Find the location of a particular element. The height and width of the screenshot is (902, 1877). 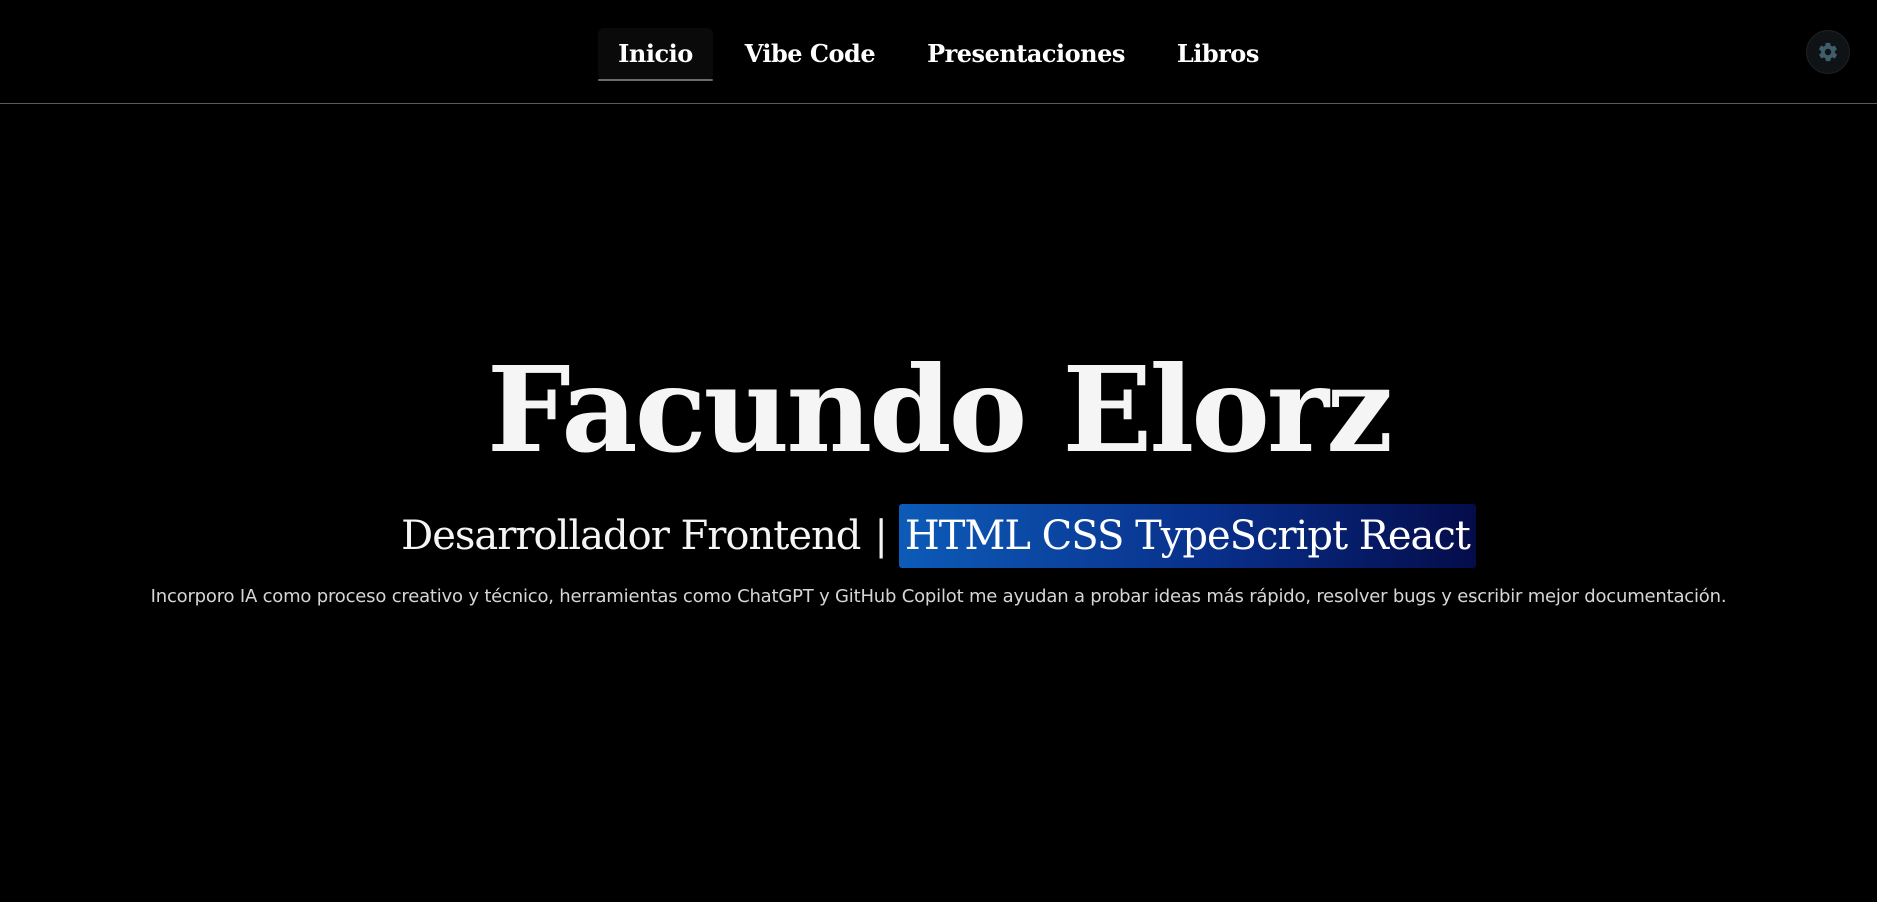

nav-item-inicio: Inicio is located at coordinates (655, 54).